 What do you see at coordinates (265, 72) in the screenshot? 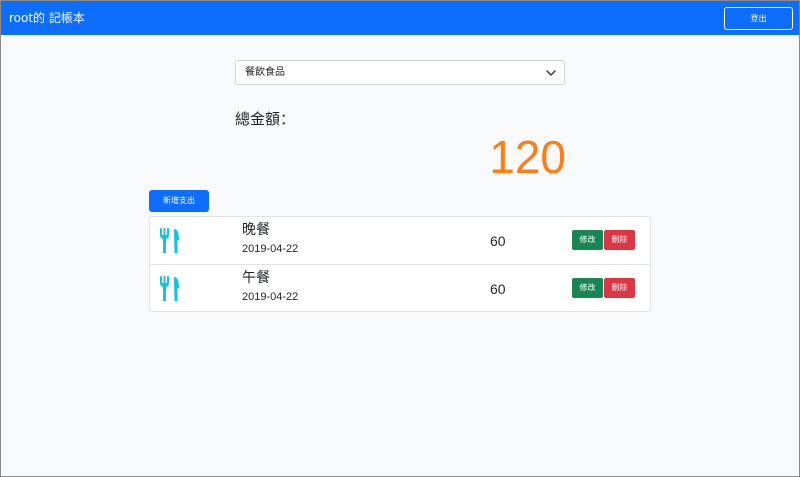
I see `category-select-value: 餐飲食品` at bounding box center [265, 72].